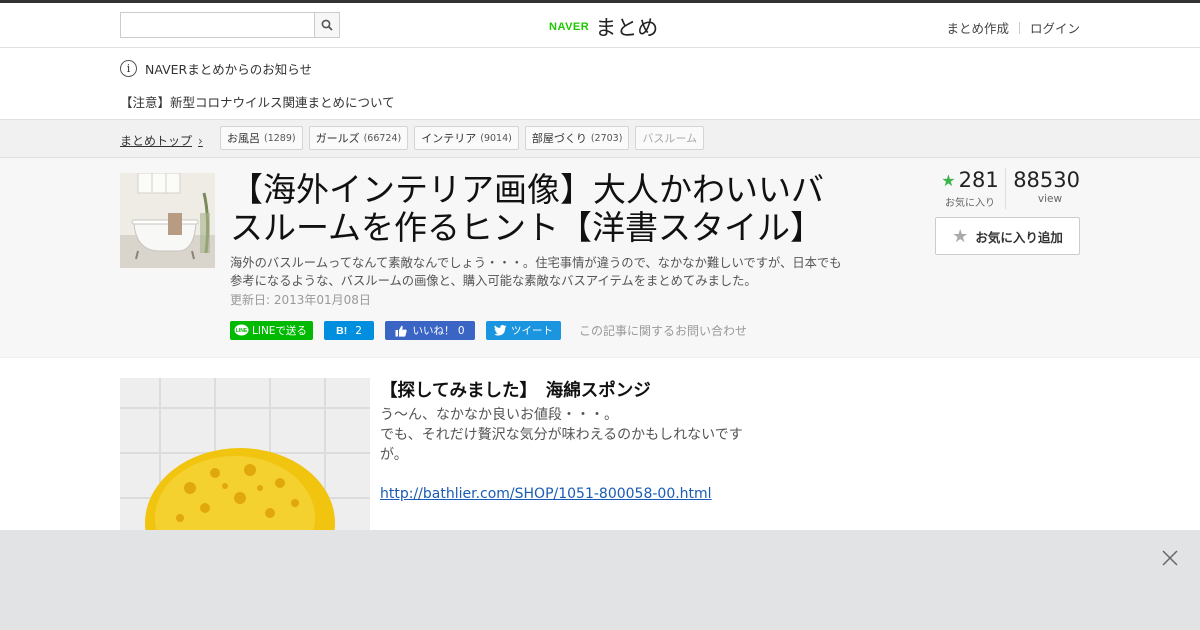 The height and width of the screenshot is (630, 1200). I want to click on tag-ofuro: お風呂 (1289), so click(261, 138).